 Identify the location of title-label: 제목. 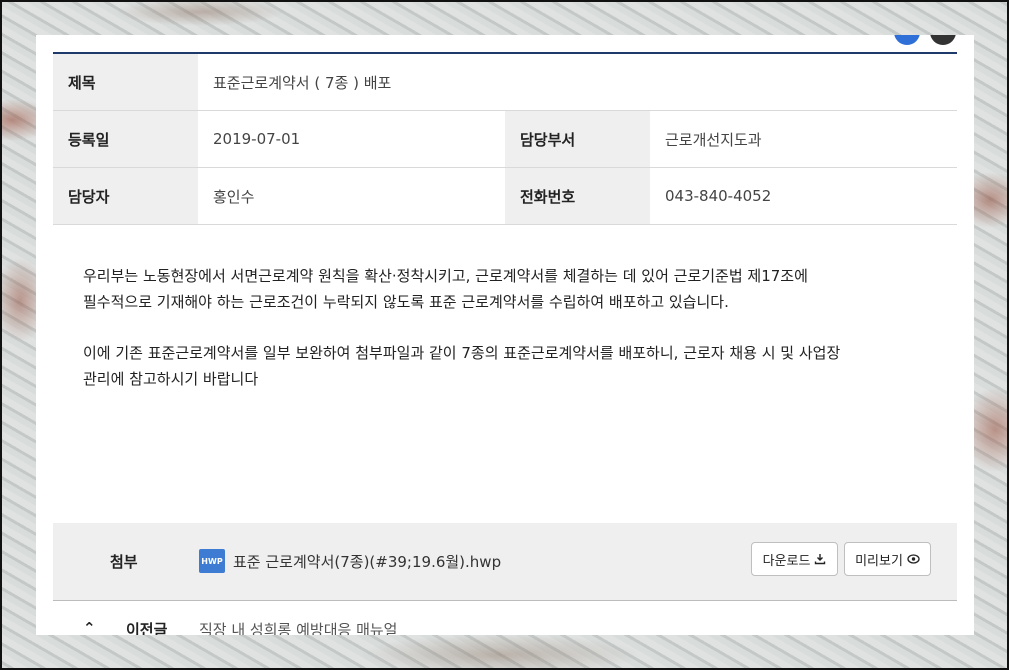
(125, 82).